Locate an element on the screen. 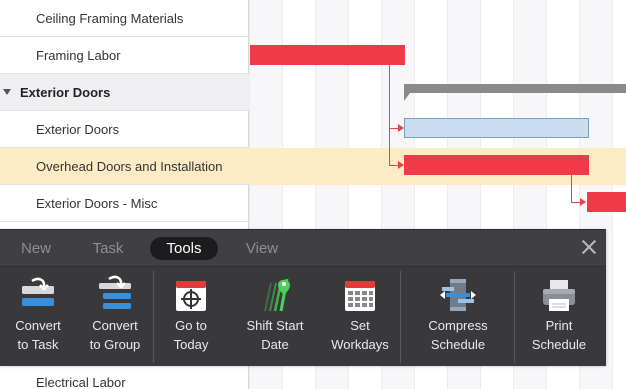  task-name: Exterior Doors is located at coordinates (78, 129).